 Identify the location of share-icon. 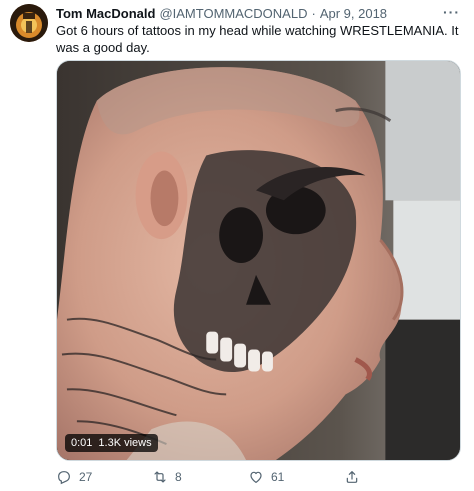
(352, 477).